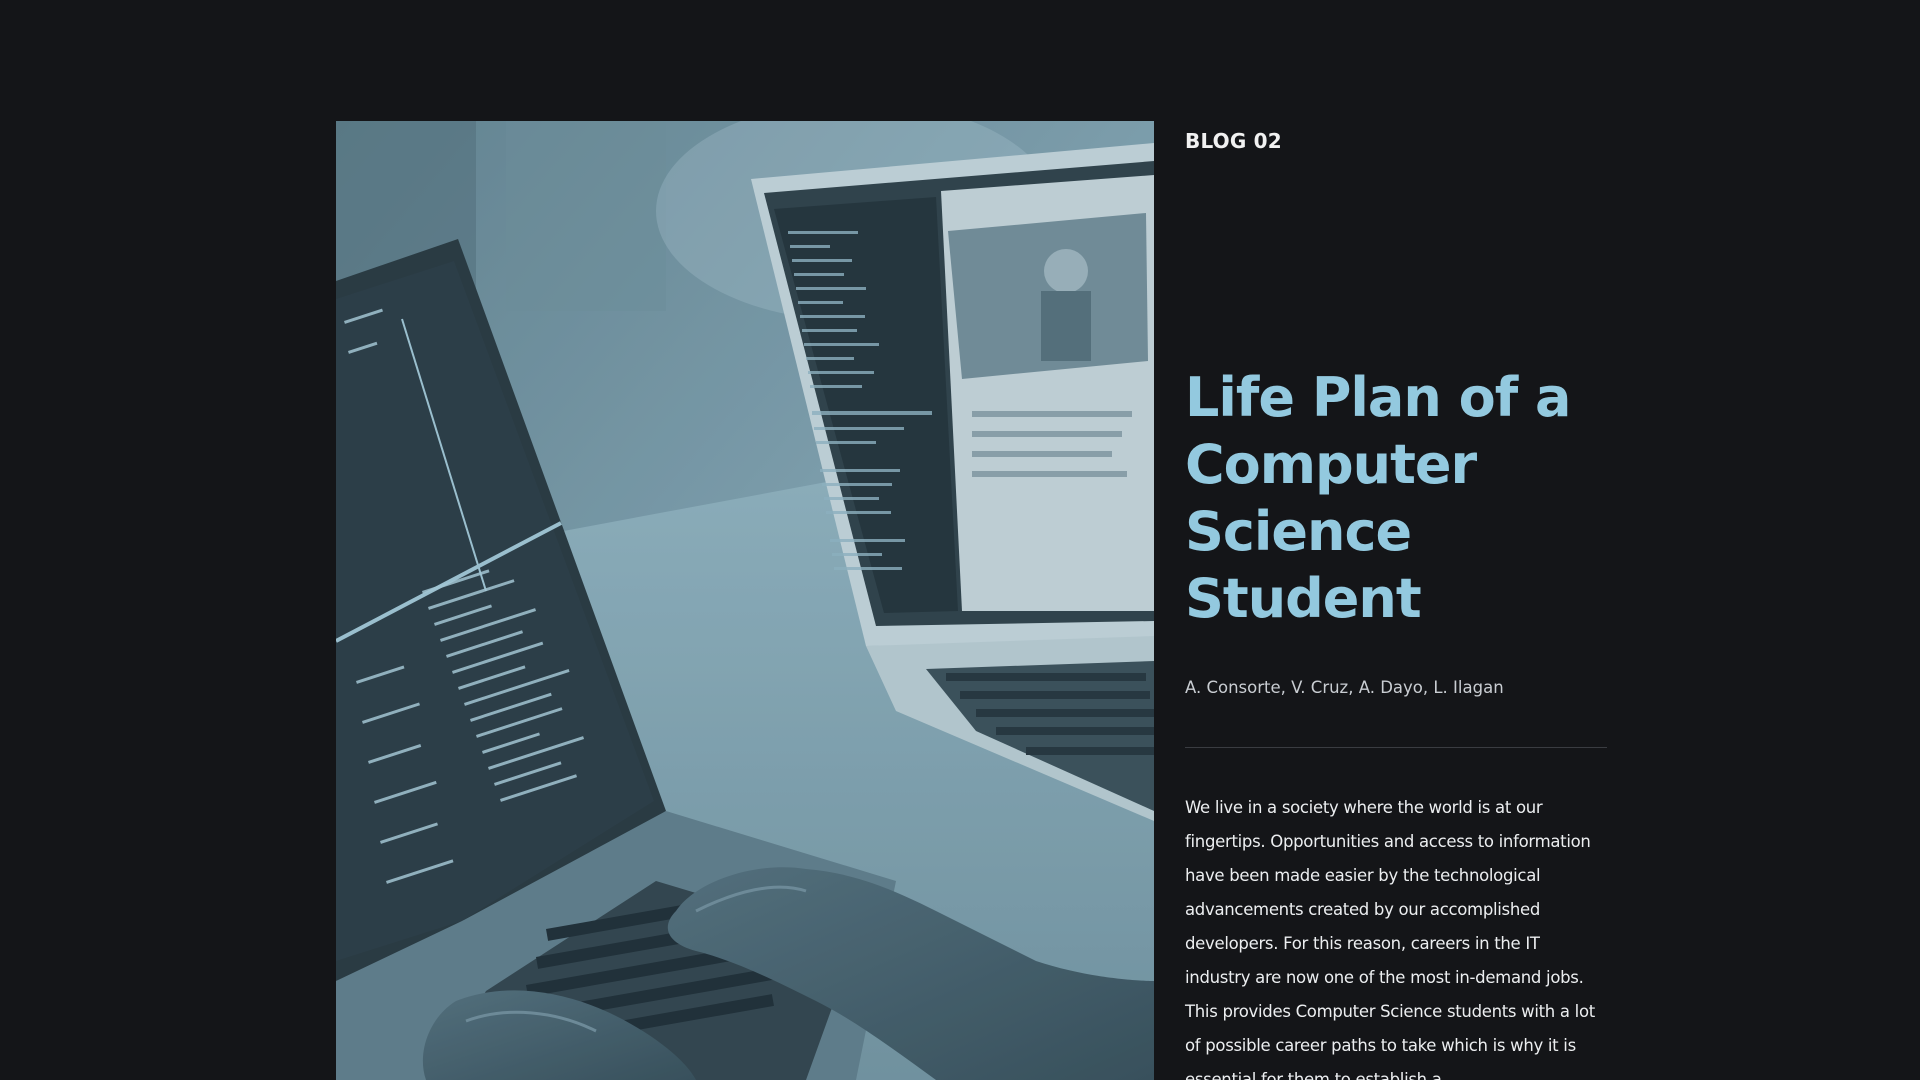 The height and width of the screenshot is (1080, 1920). Describe the element at coordinates (1378, 498) in the screenshot. I see `article-title: Life Plan of a Computer Science Student` at that location.